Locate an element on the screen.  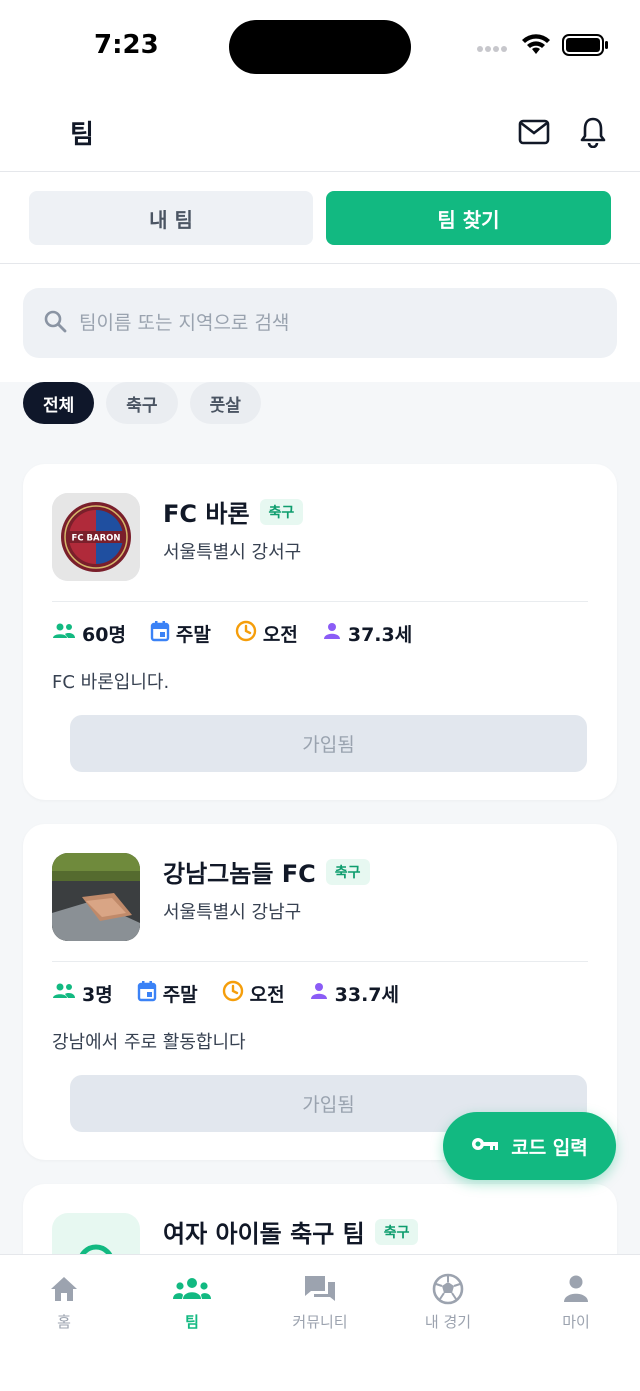
tab-home: 홈 is located at coordinates (64, 1302).